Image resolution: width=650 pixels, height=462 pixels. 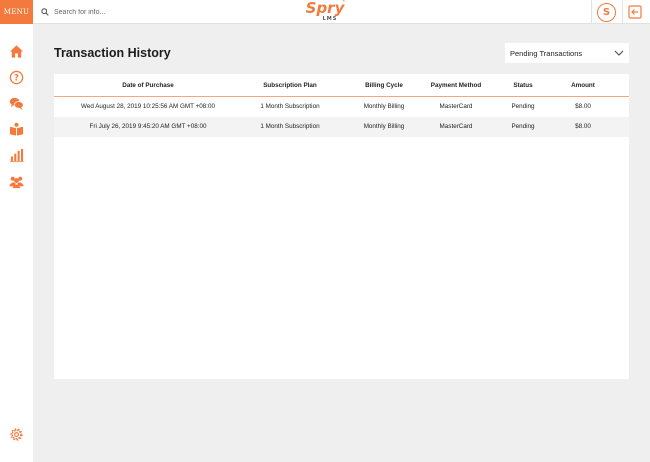 I want to click on sidebar-item-reports, so click(x=16, y=155).